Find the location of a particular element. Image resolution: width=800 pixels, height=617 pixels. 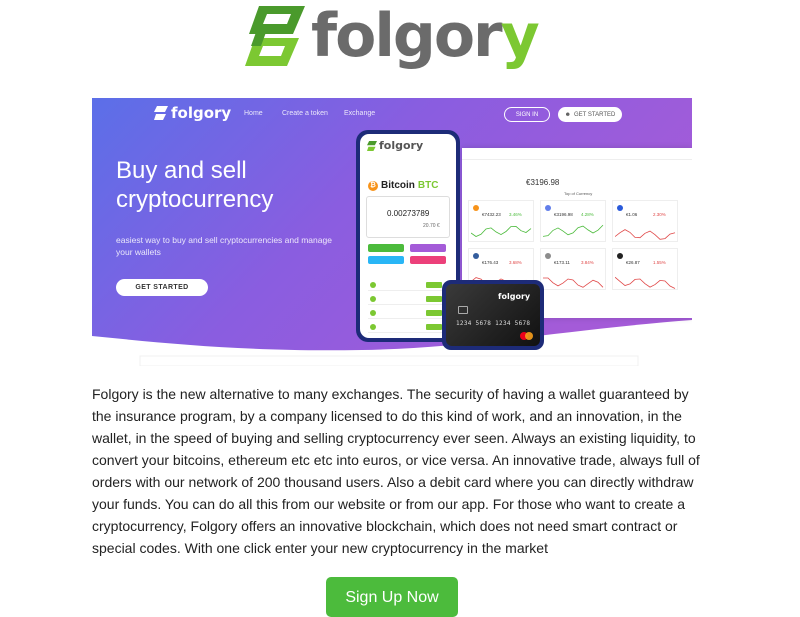

wordmark-main: folgor is located at coordinates (407, 36).